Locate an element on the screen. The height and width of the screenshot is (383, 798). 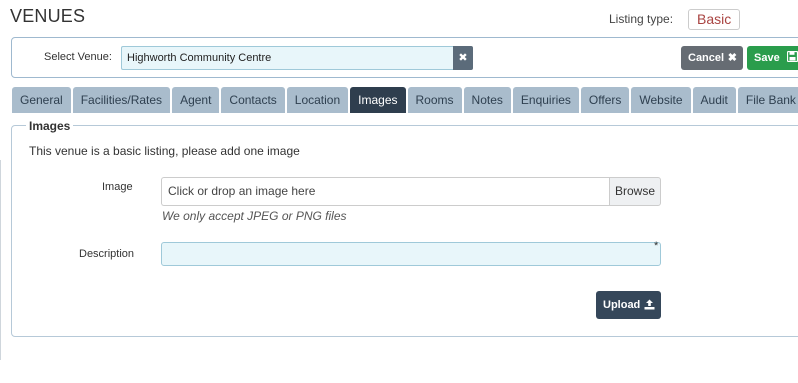
listing-type-label: Listing type: is located at coordinates (641, 19).